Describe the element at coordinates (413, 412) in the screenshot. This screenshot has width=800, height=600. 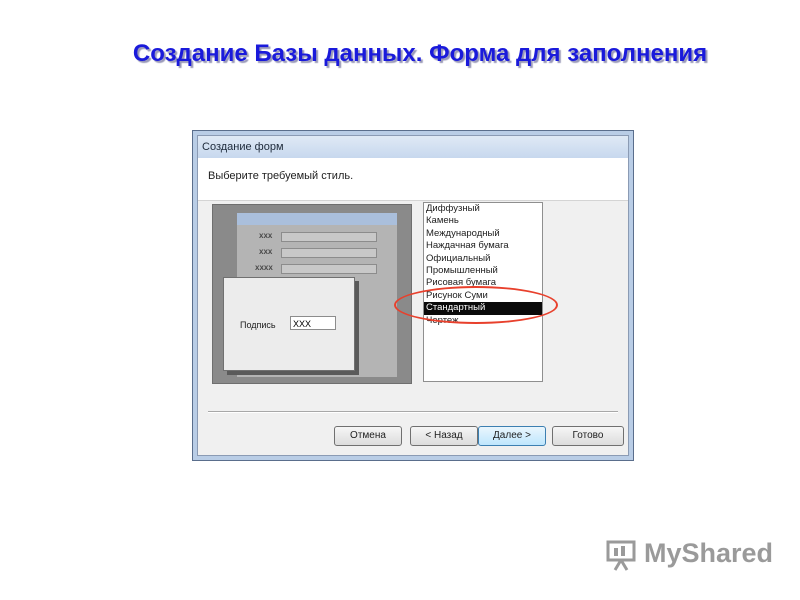
I see `dialog-separator` at that location.